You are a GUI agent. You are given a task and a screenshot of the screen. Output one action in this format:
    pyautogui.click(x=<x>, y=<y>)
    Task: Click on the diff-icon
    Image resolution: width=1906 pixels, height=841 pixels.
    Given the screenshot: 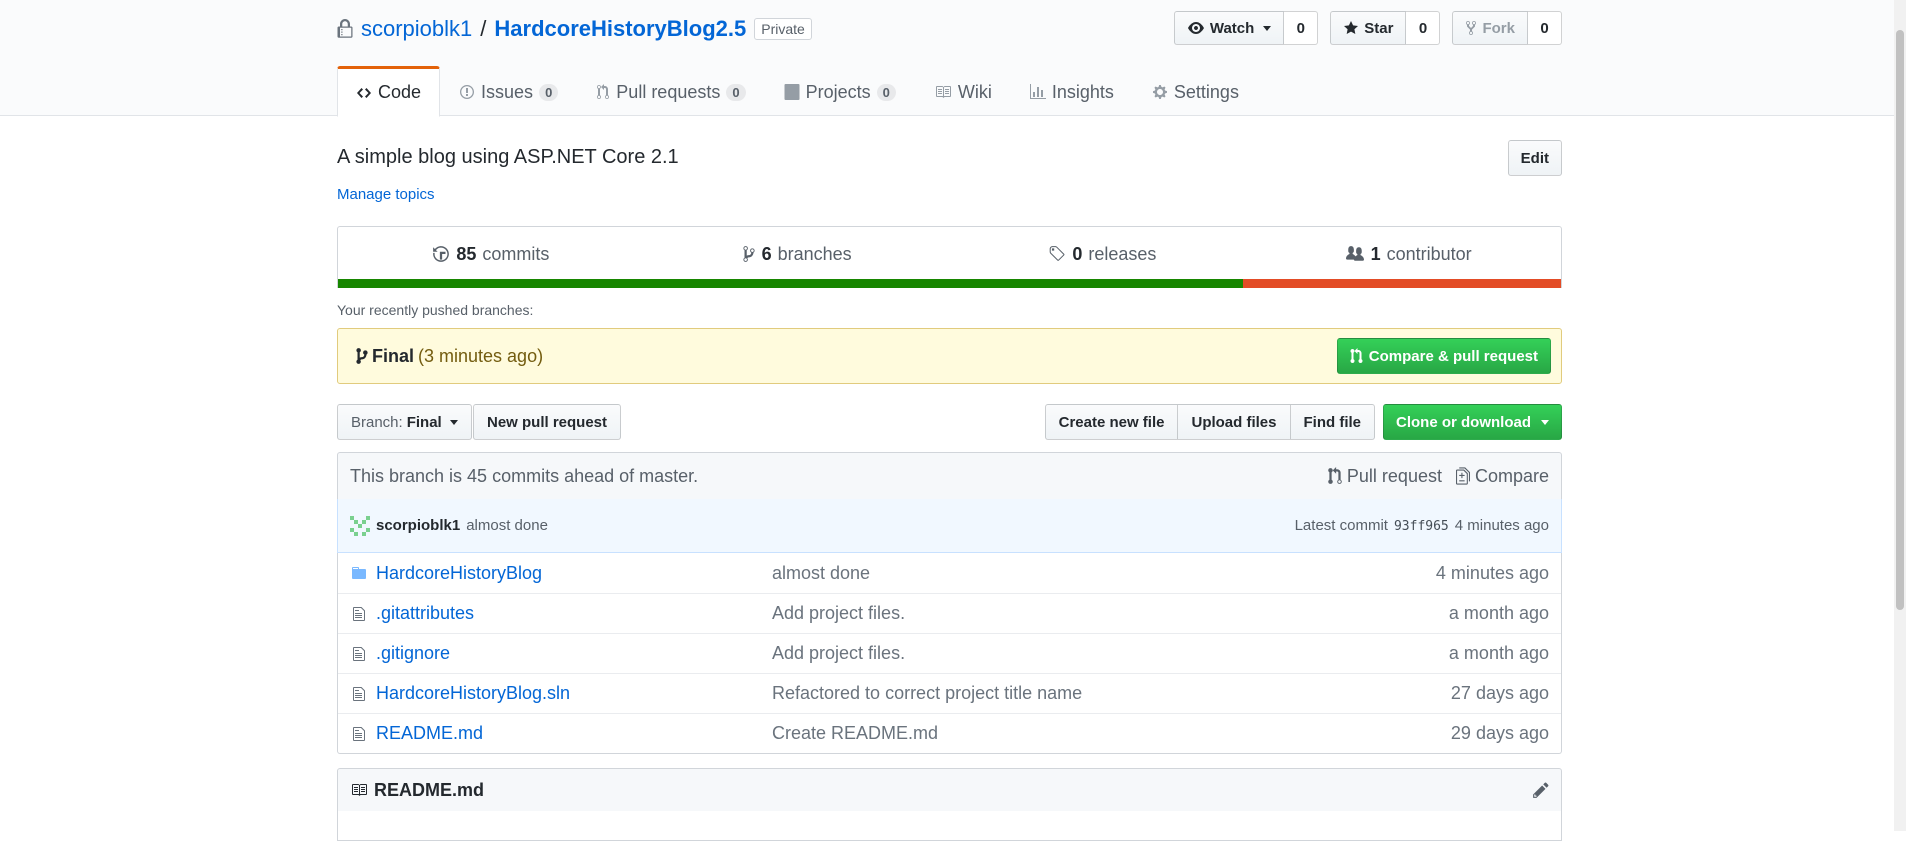 What is the action you would take?
    pyautogui.click(x=1462, y=476)
    